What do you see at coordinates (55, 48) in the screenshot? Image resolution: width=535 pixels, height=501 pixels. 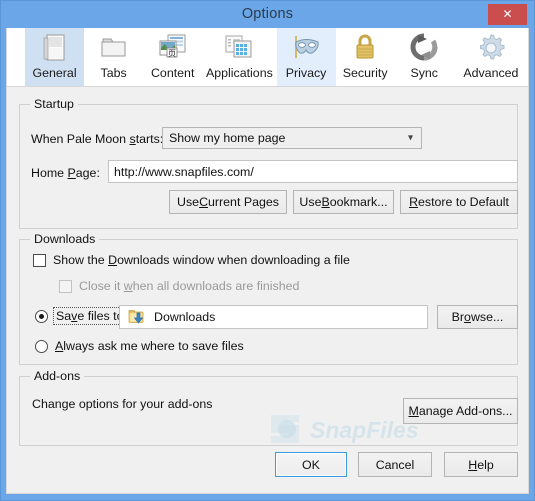 I see `document-page-icon` at bounding box center [55, 48].